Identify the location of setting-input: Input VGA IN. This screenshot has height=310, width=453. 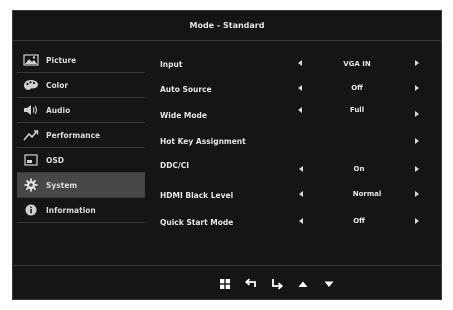
(292, 64).